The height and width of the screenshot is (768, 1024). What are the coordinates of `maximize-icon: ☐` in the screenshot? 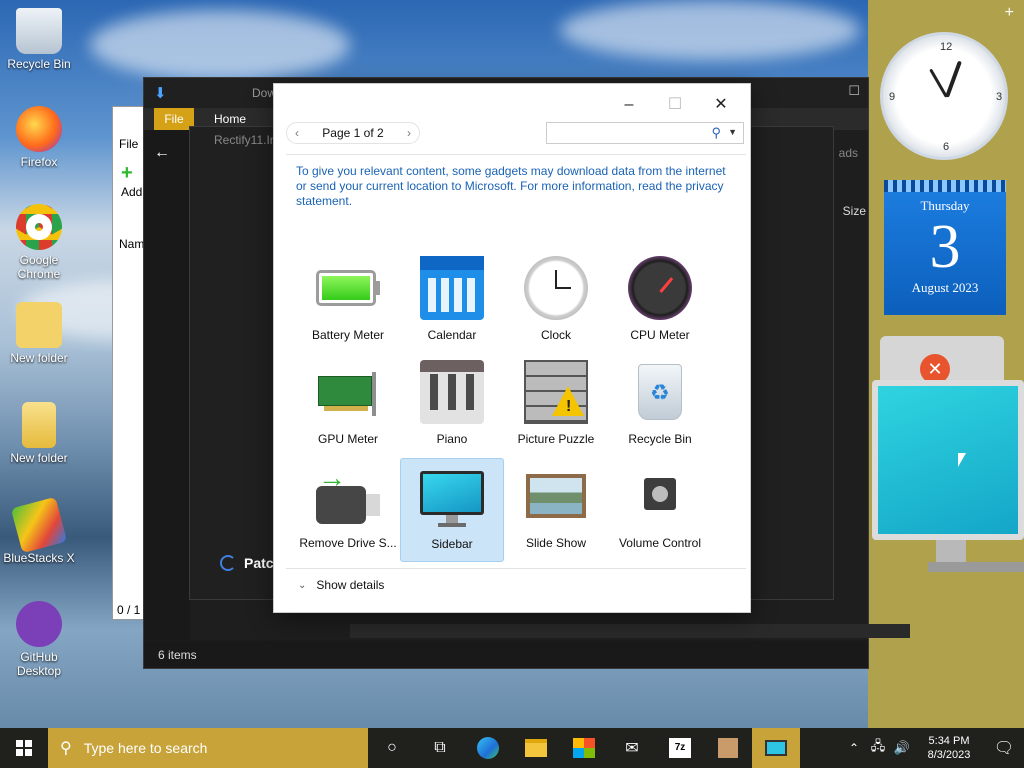 It's located at (854, 91).